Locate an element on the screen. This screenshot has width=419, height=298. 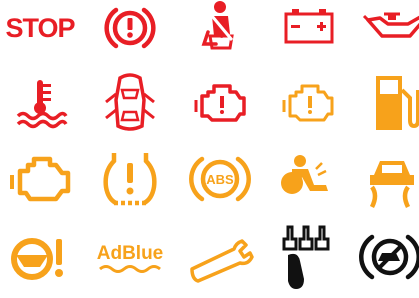
power-steering-warning-icon is located at coordinates (40, 257).